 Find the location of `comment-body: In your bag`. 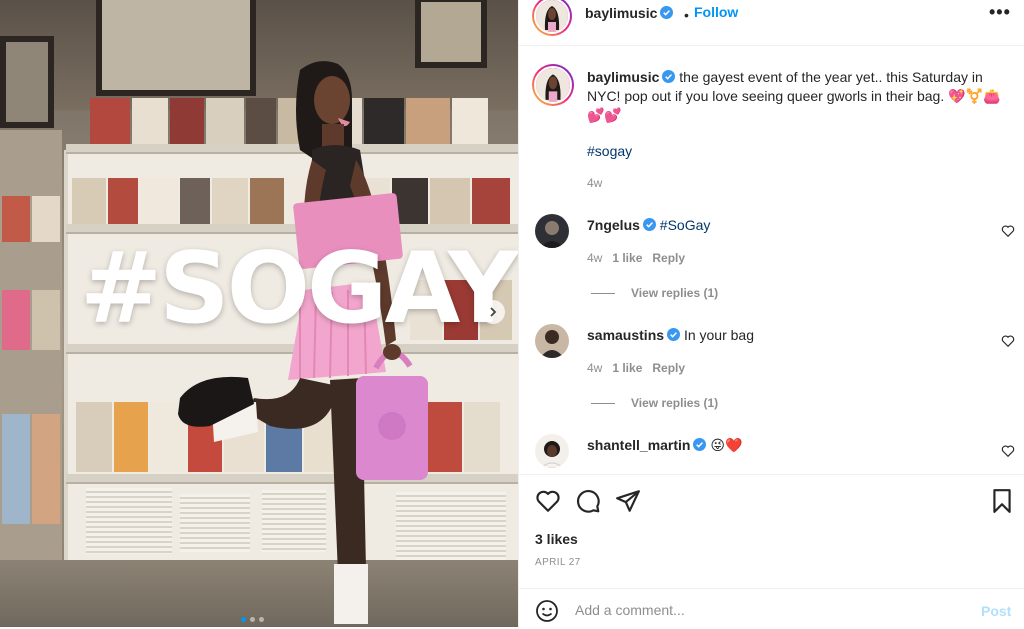

comment-body: In your bag is located at coordinates (718, 335).